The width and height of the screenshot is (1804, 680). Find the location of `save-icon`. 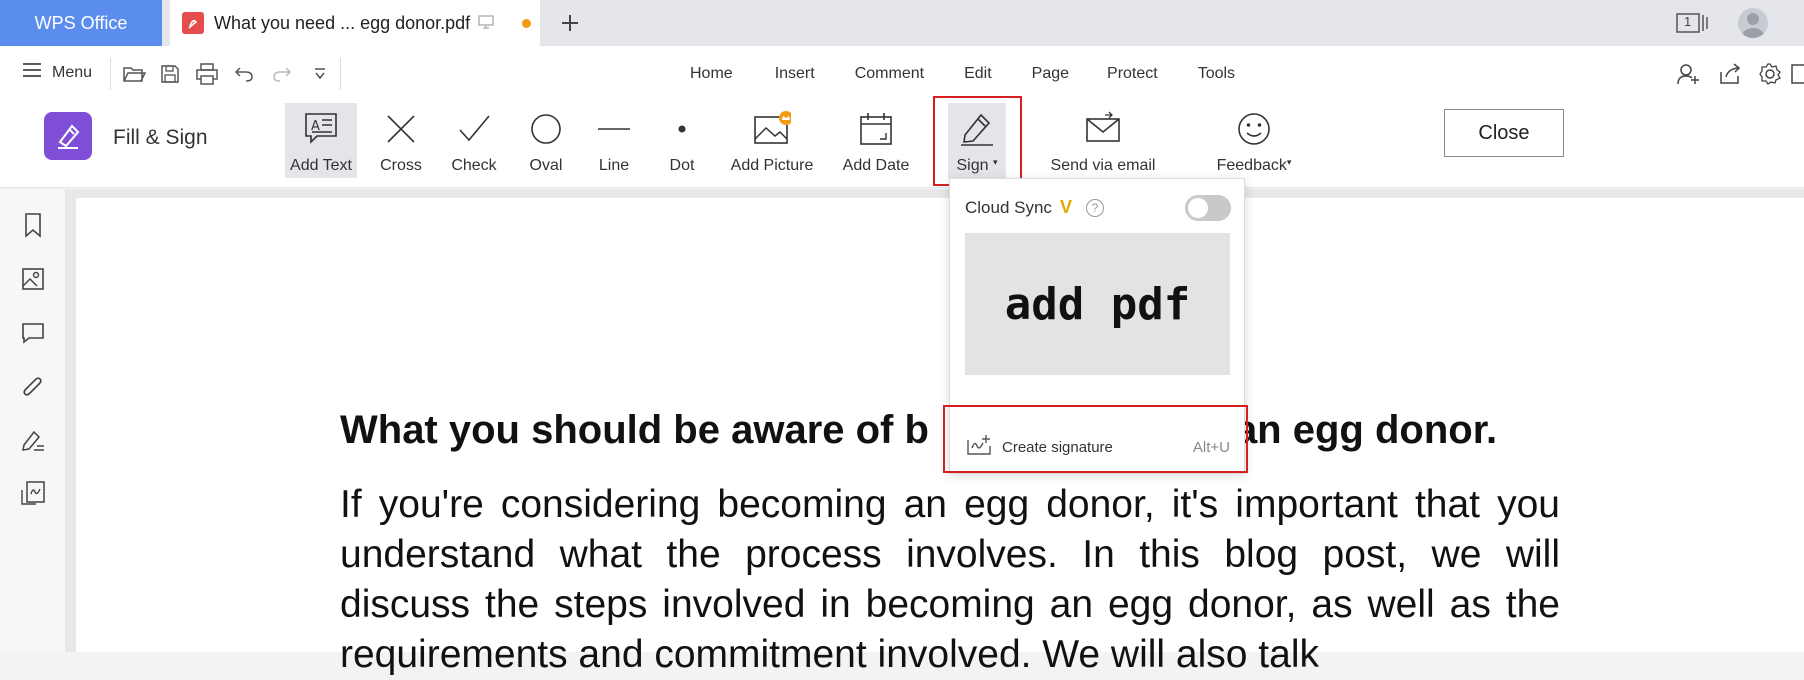

save-icon is located at coordinates (170, 74).